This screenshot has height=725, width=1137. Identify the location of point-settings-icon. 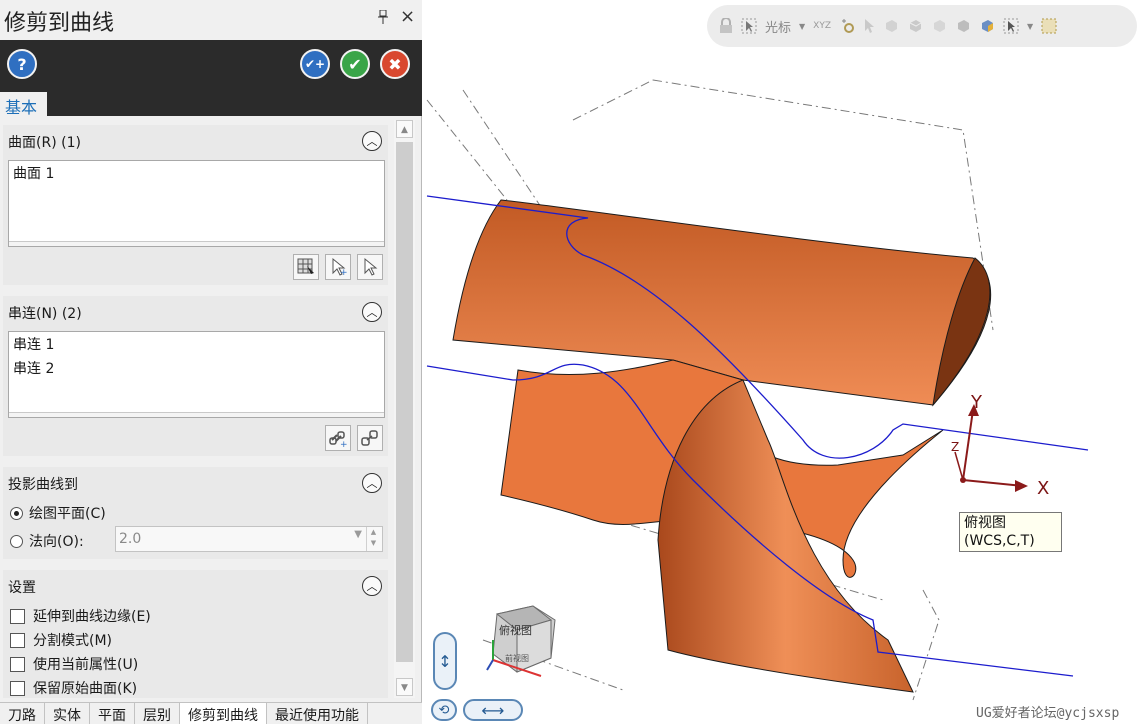
(847, 26).